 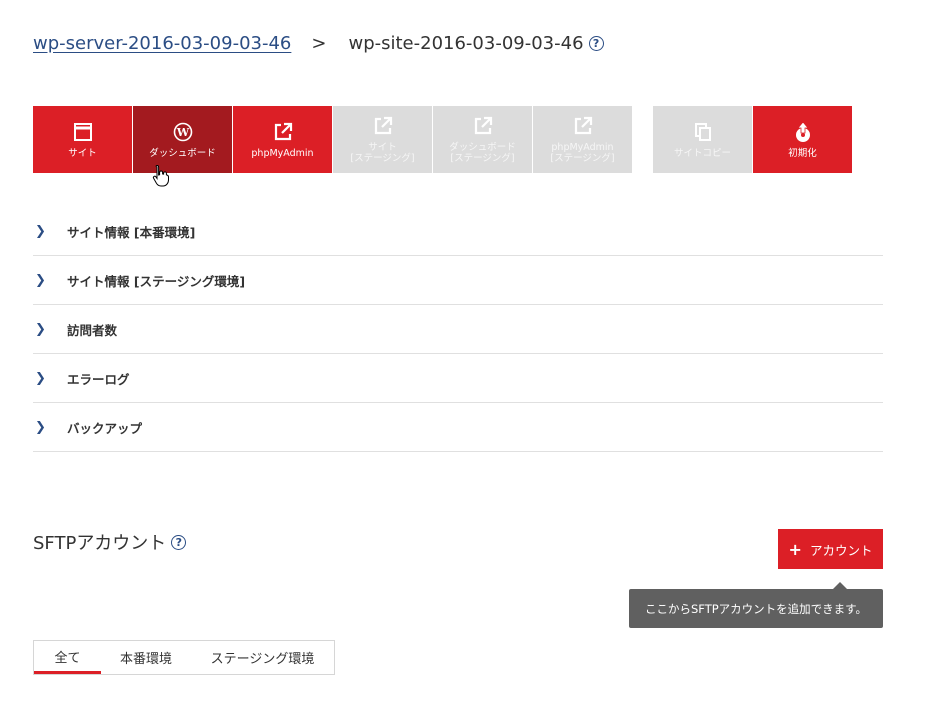 I want to click on staging-phpmyadmin-button: phpMyAdmin [ステージング], so click(x=582, y=139).